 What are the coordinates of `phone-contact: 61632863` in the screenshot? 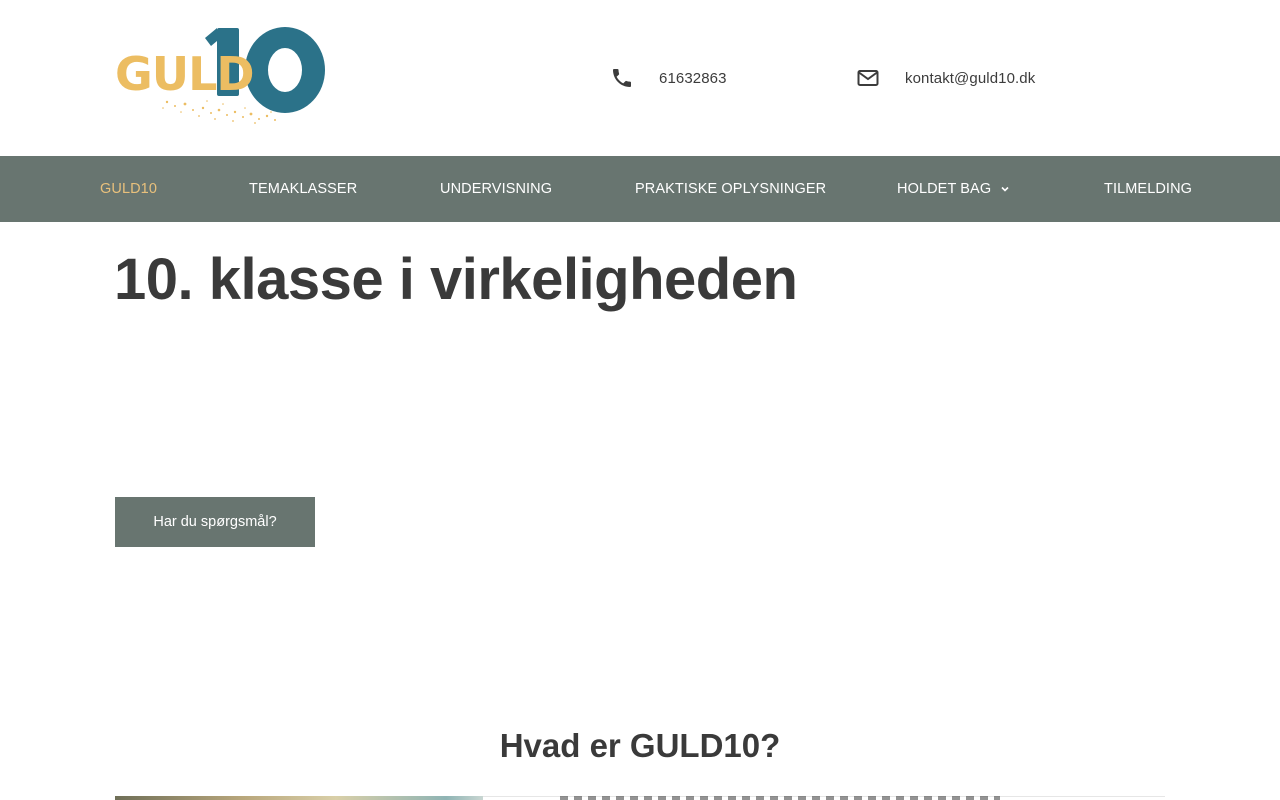 It's located at (668, 78).